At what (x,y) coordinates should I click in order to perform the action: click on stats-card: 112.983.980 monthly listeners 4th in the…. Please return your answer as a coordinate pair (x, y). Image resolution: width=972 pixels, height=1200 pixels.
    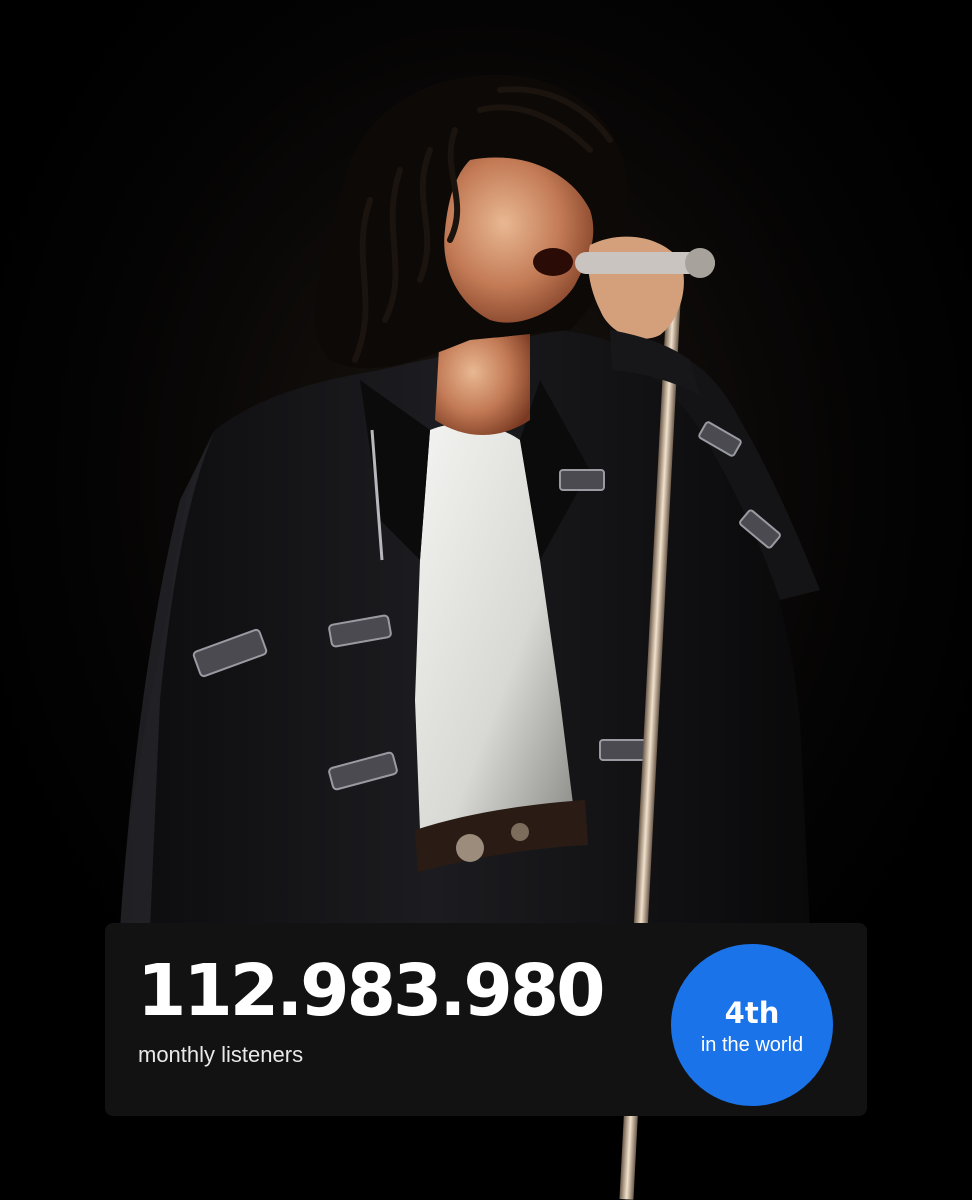
    Looking at the image, I should click on (486, 1019).